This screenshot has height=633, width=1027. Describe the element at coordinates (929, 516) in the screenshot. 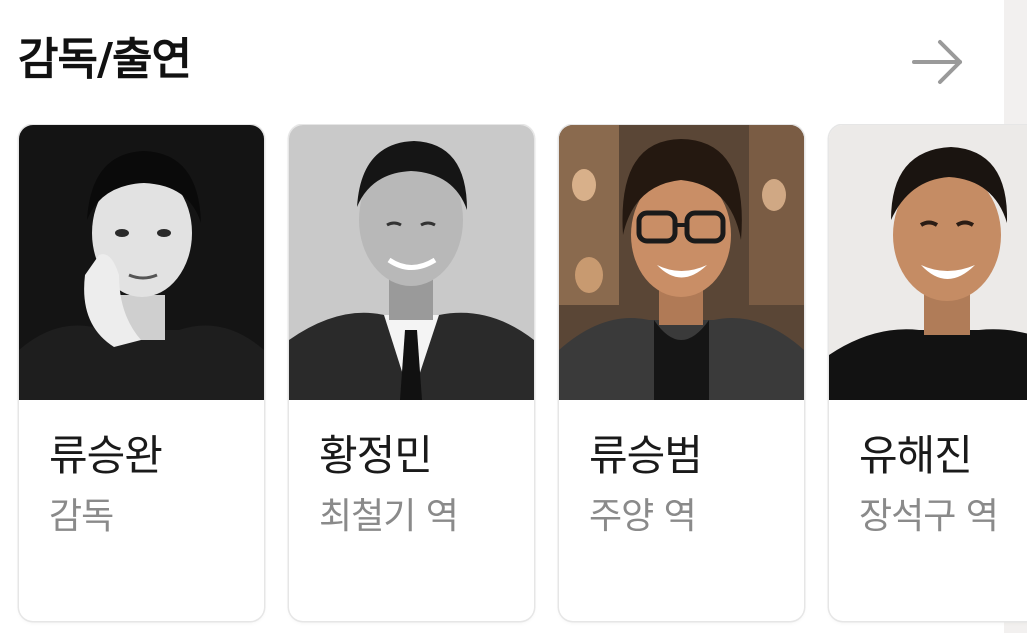

I see `cast-role: 장석구 역` at that location.